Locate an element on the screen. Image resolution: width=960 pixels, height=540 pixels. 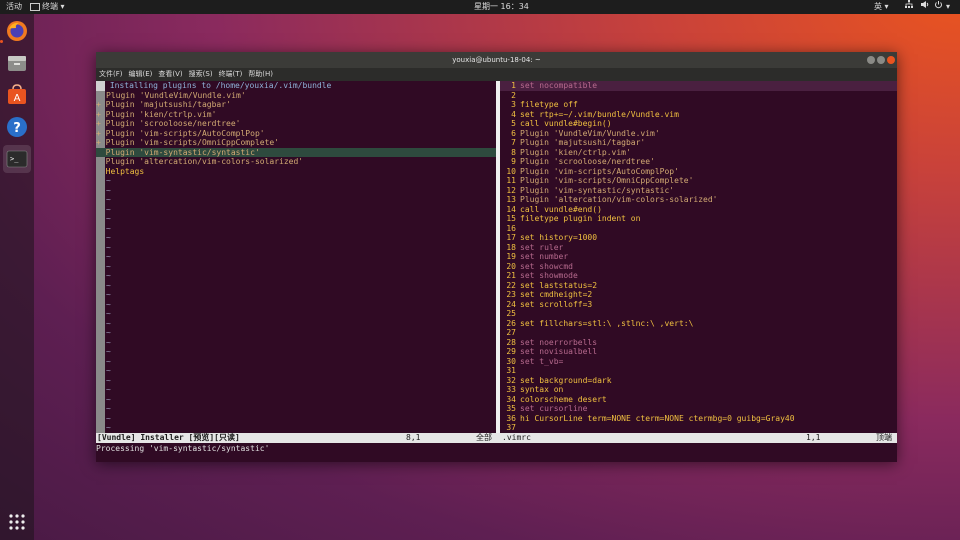
input-method-indicator: 英 ▾ is located at coordinates (881, 7).